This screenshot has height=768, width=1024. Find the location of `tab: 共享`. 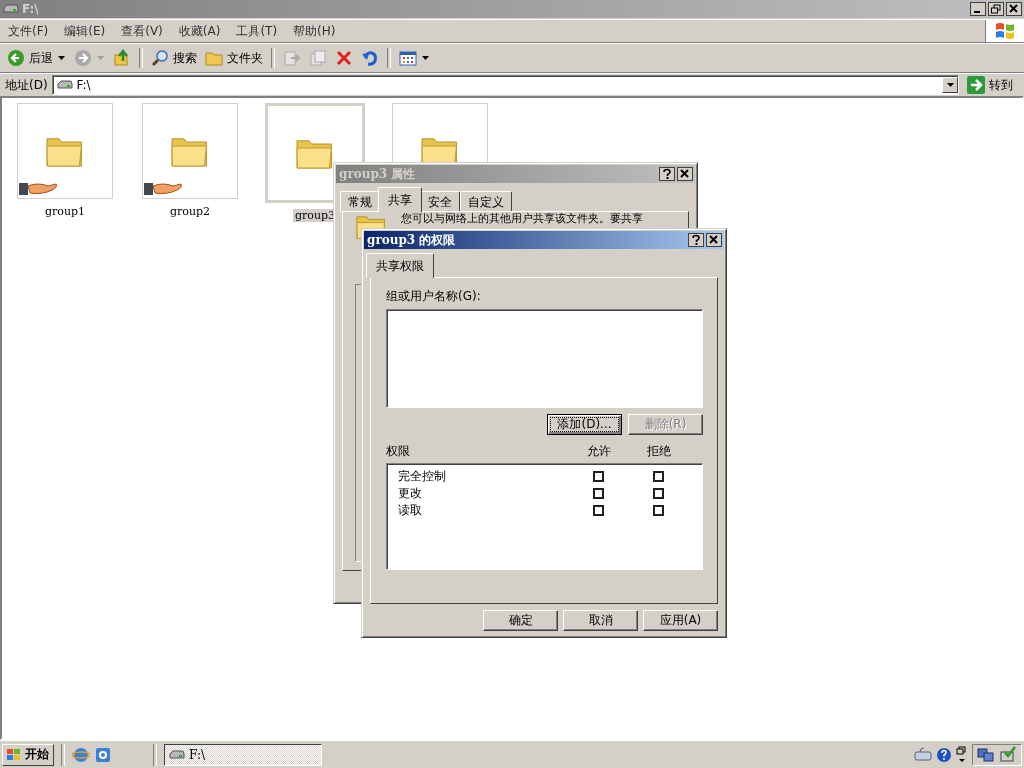

tab: 共享 is located at coordinates (400, 199).